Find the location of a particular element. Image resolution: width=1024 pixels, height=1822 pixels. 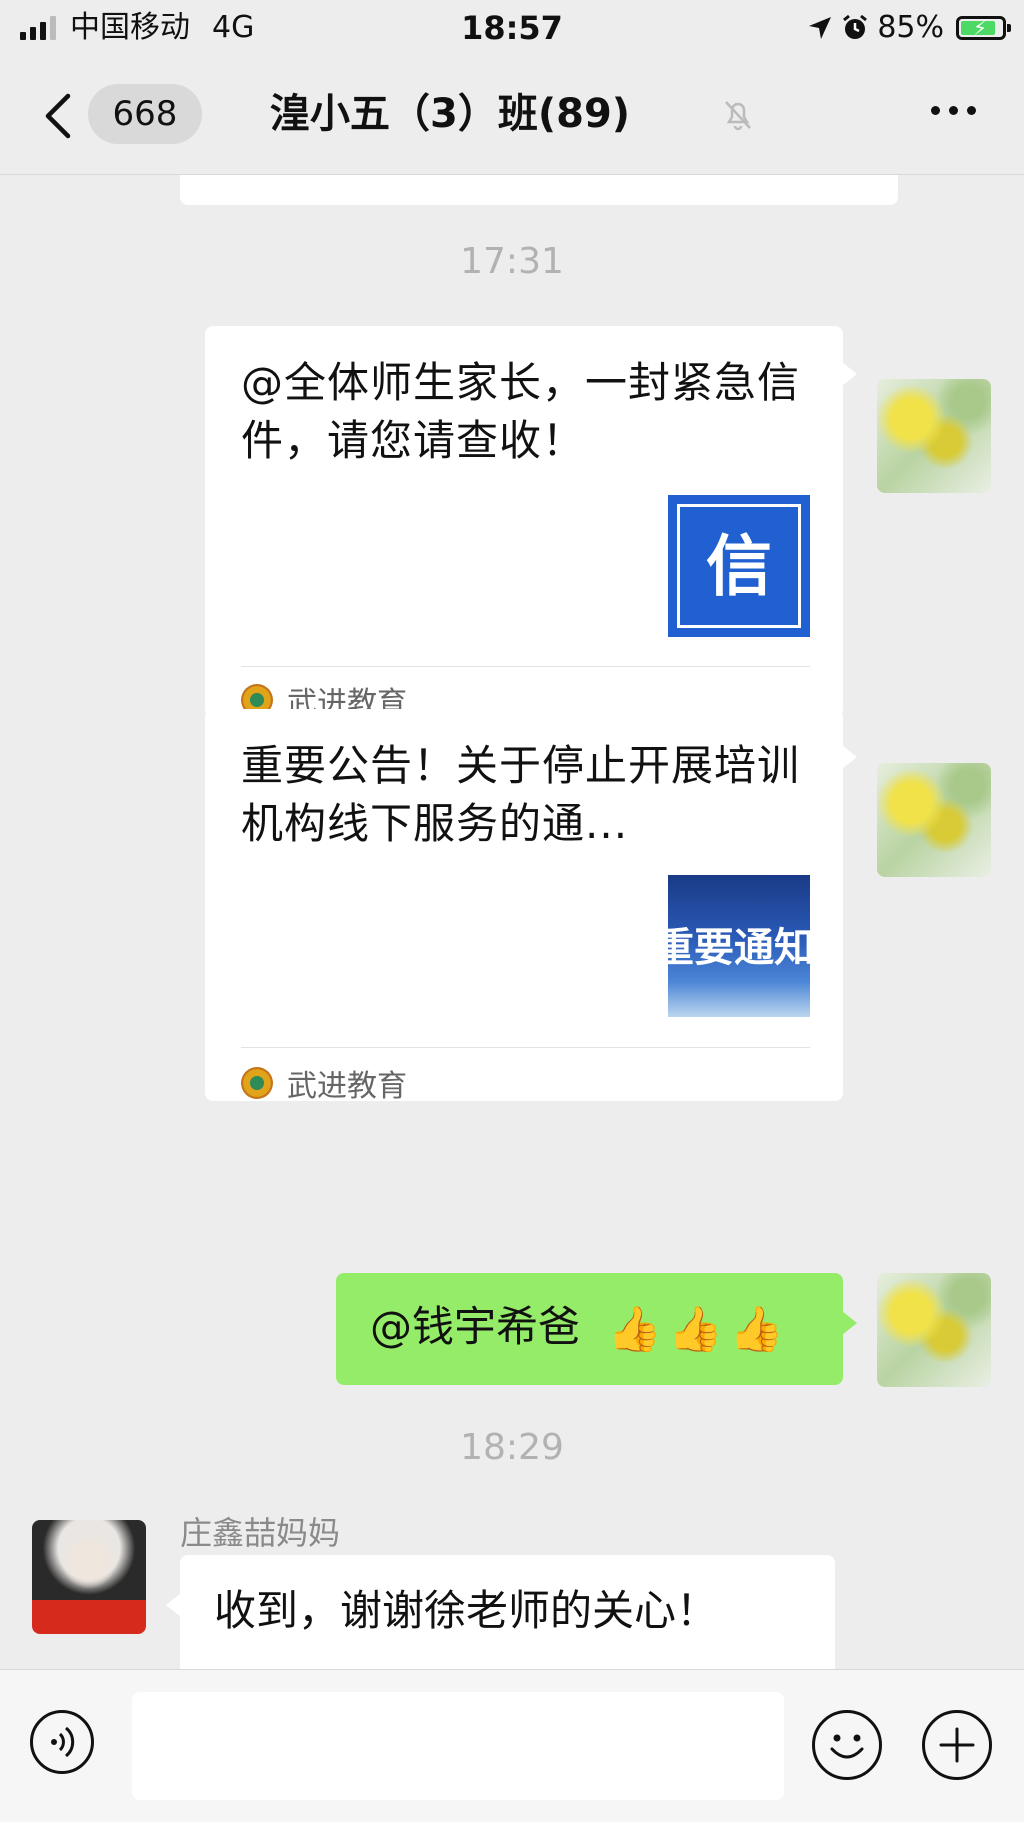

status-bar: 中国移动 4G 18:57 85% ⚡ is located at coordinates (512, 28).